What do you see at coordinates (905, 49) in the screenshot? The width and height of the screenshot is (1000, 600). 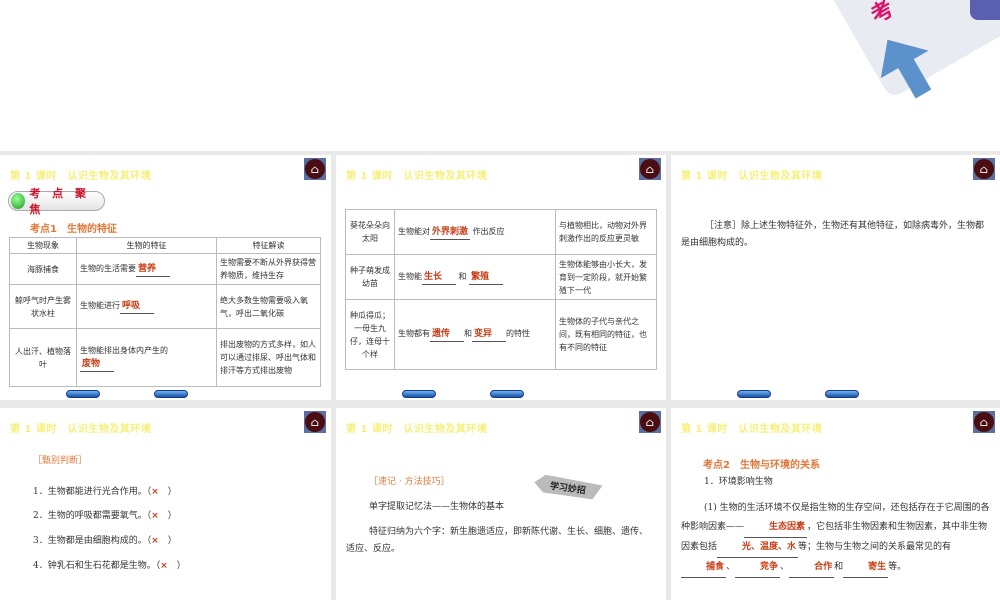 I see `decorative-arrow-image: 考` at bounding box center [905, 49].